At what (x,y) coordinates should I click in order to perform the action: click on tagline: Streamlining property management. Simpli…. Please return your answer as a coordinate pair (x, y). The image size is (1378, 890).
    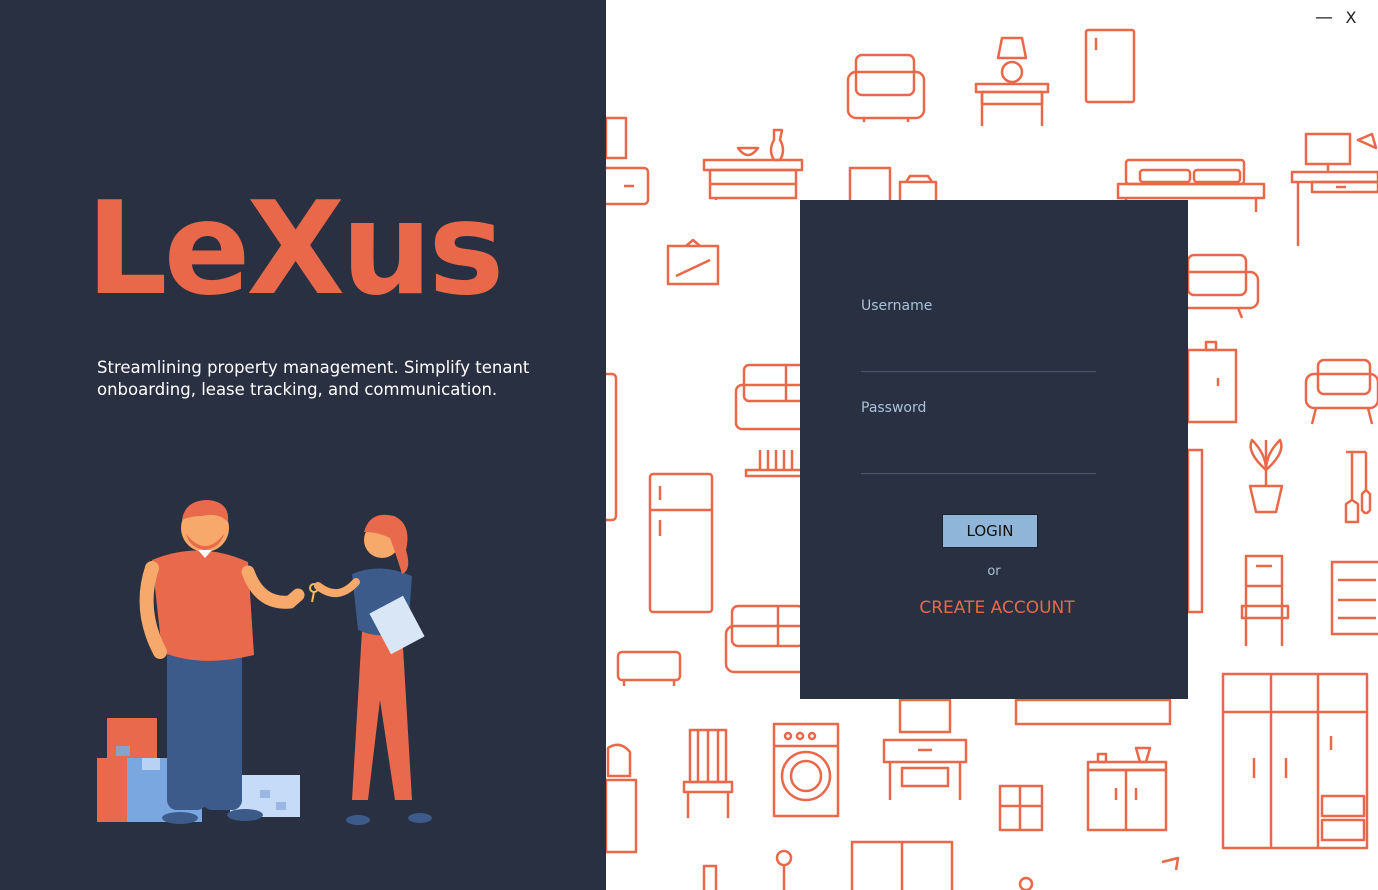
    Looking at the image, I should click on (313, 378).